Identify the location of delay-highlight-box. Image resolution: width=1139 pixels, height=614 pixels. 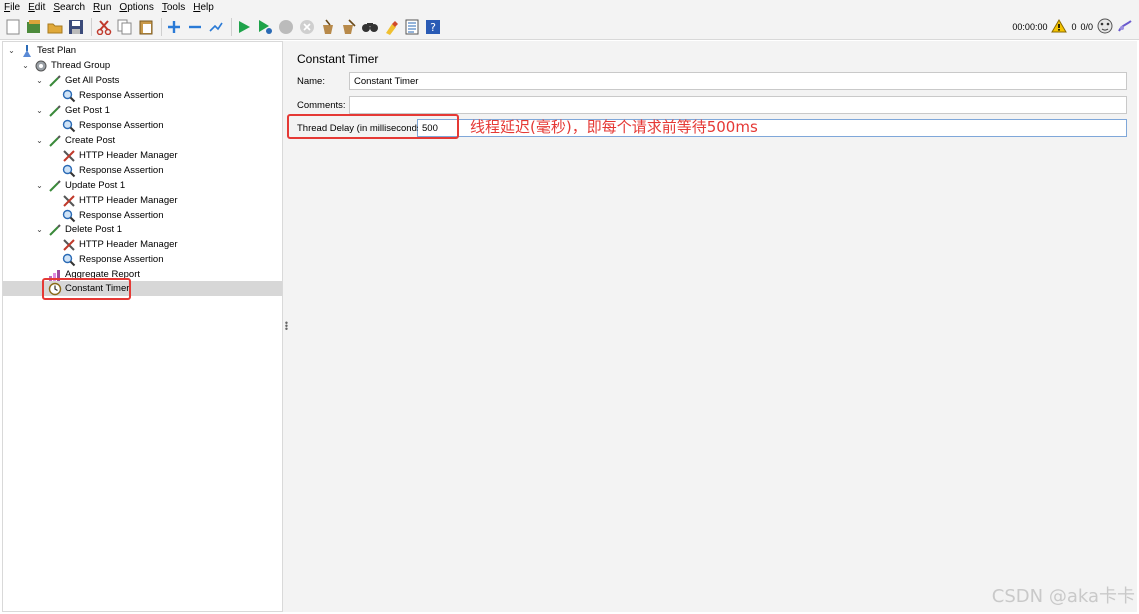
(373, 126).